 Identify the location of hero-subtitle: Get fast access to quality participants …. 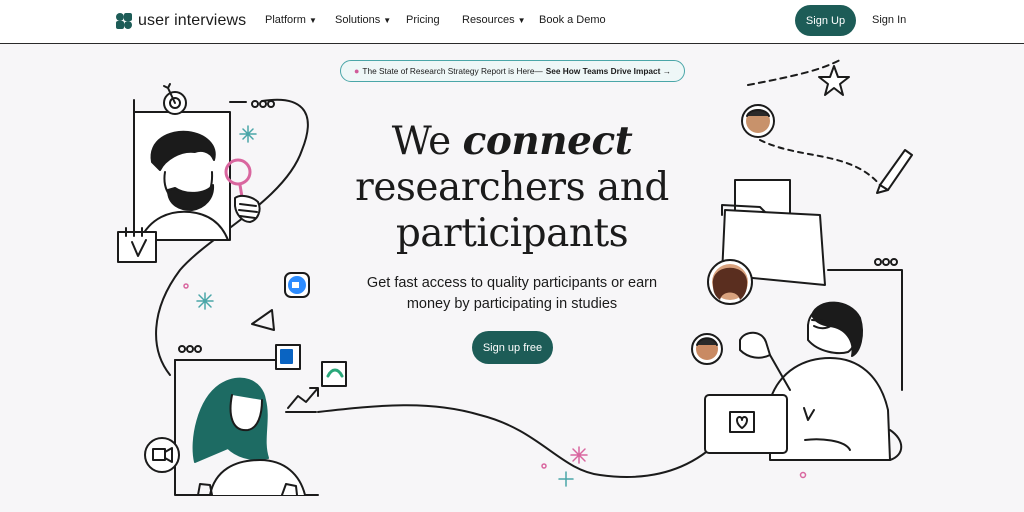
(512, 294).